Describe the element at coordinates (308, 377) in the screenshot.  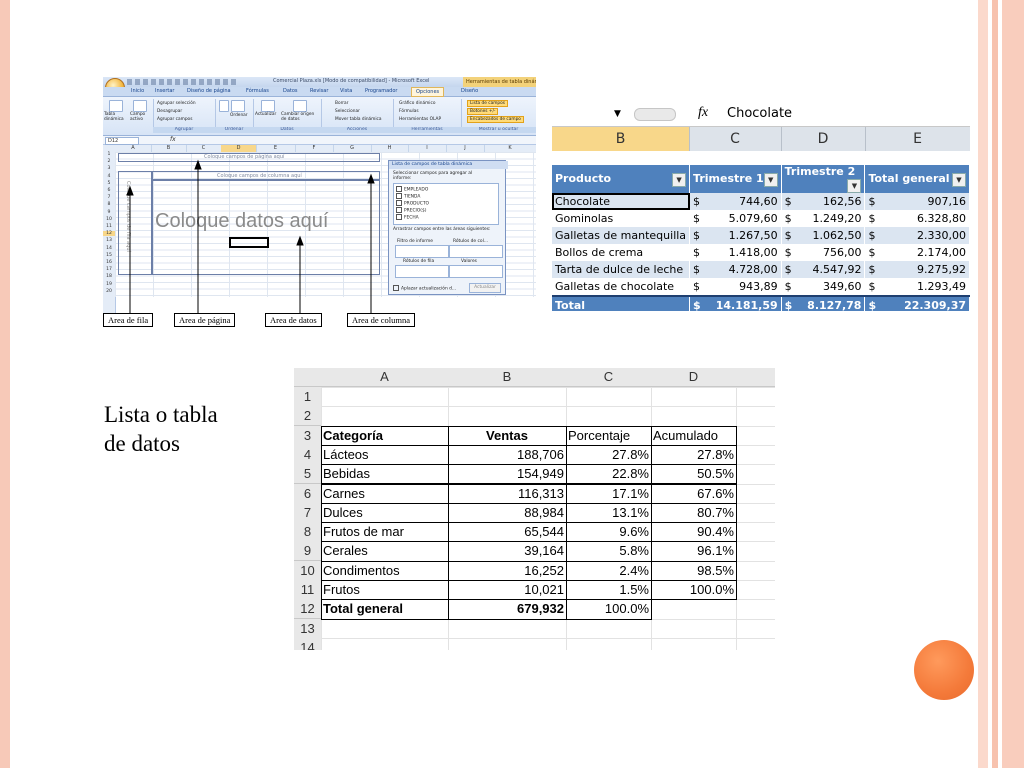
I see `select-all-corner` at that location.